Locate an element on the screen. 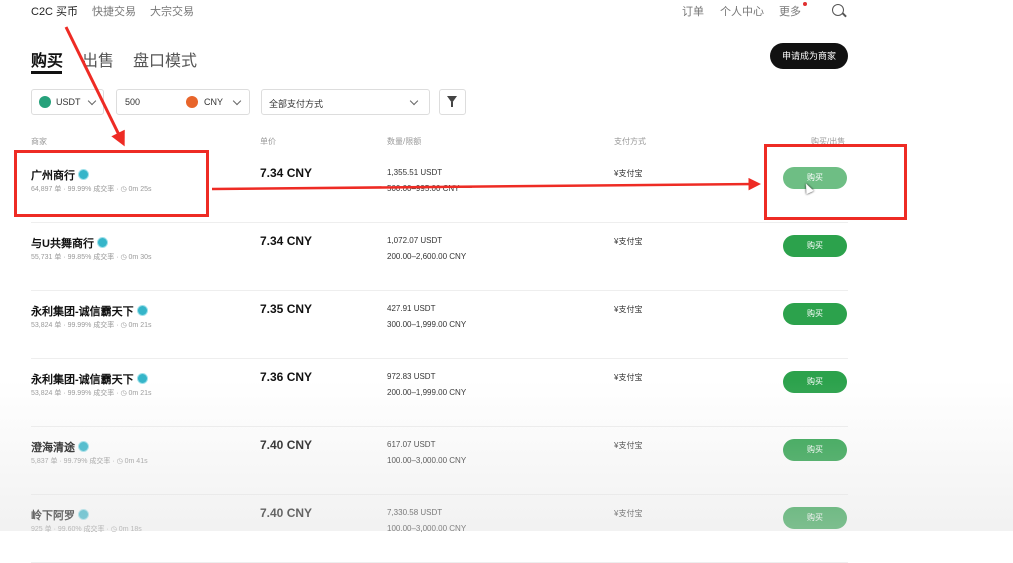 This screenshot has width=1013, height=563. arrow-to-merchant is located at coordinates (94, 86).